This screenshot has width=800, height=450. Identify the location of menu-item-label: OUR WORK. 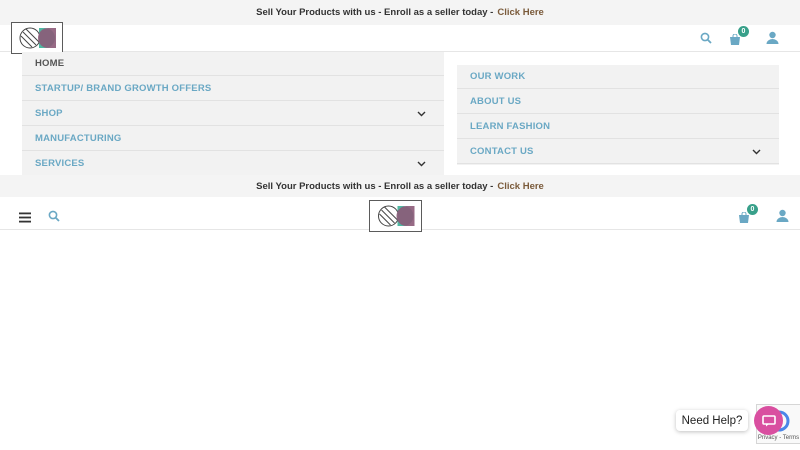
(498, 76).